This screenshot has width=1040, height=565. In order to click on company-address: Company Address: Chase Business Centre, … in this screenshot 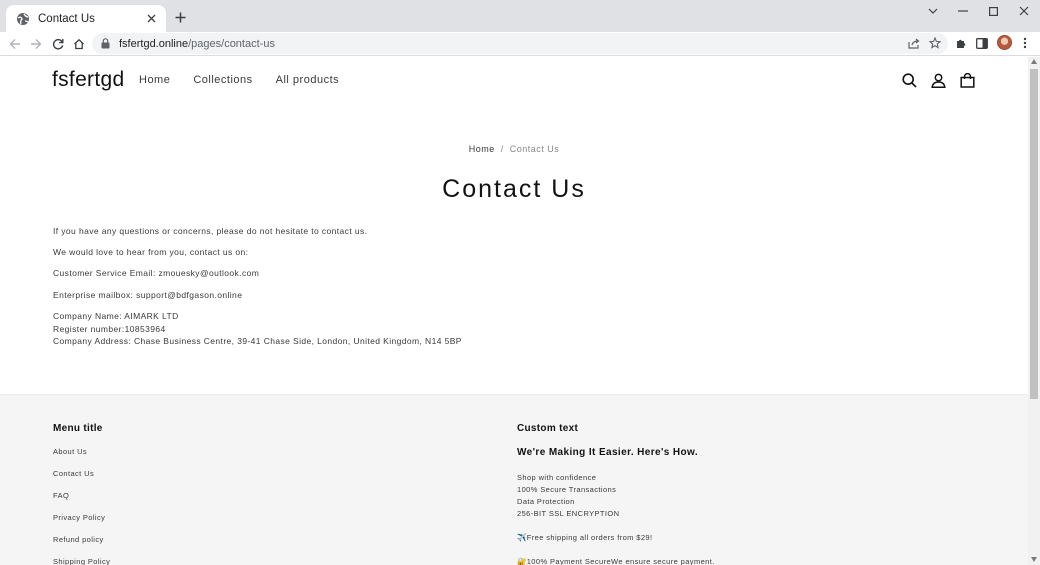, I will do `click(257, 341)`.